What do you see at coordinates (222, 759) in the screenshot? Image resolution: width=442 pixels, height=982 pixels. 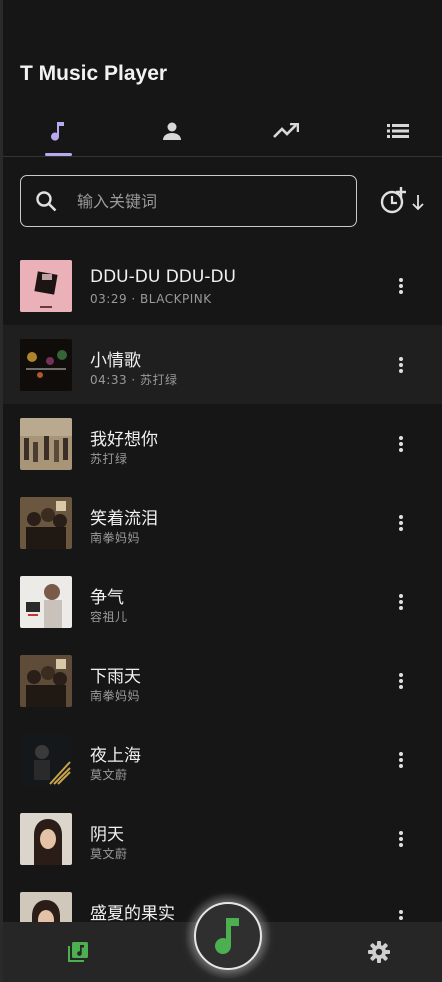 I see `song-row: 夜上海 莫文蔚` at bounding box center [222, 759].